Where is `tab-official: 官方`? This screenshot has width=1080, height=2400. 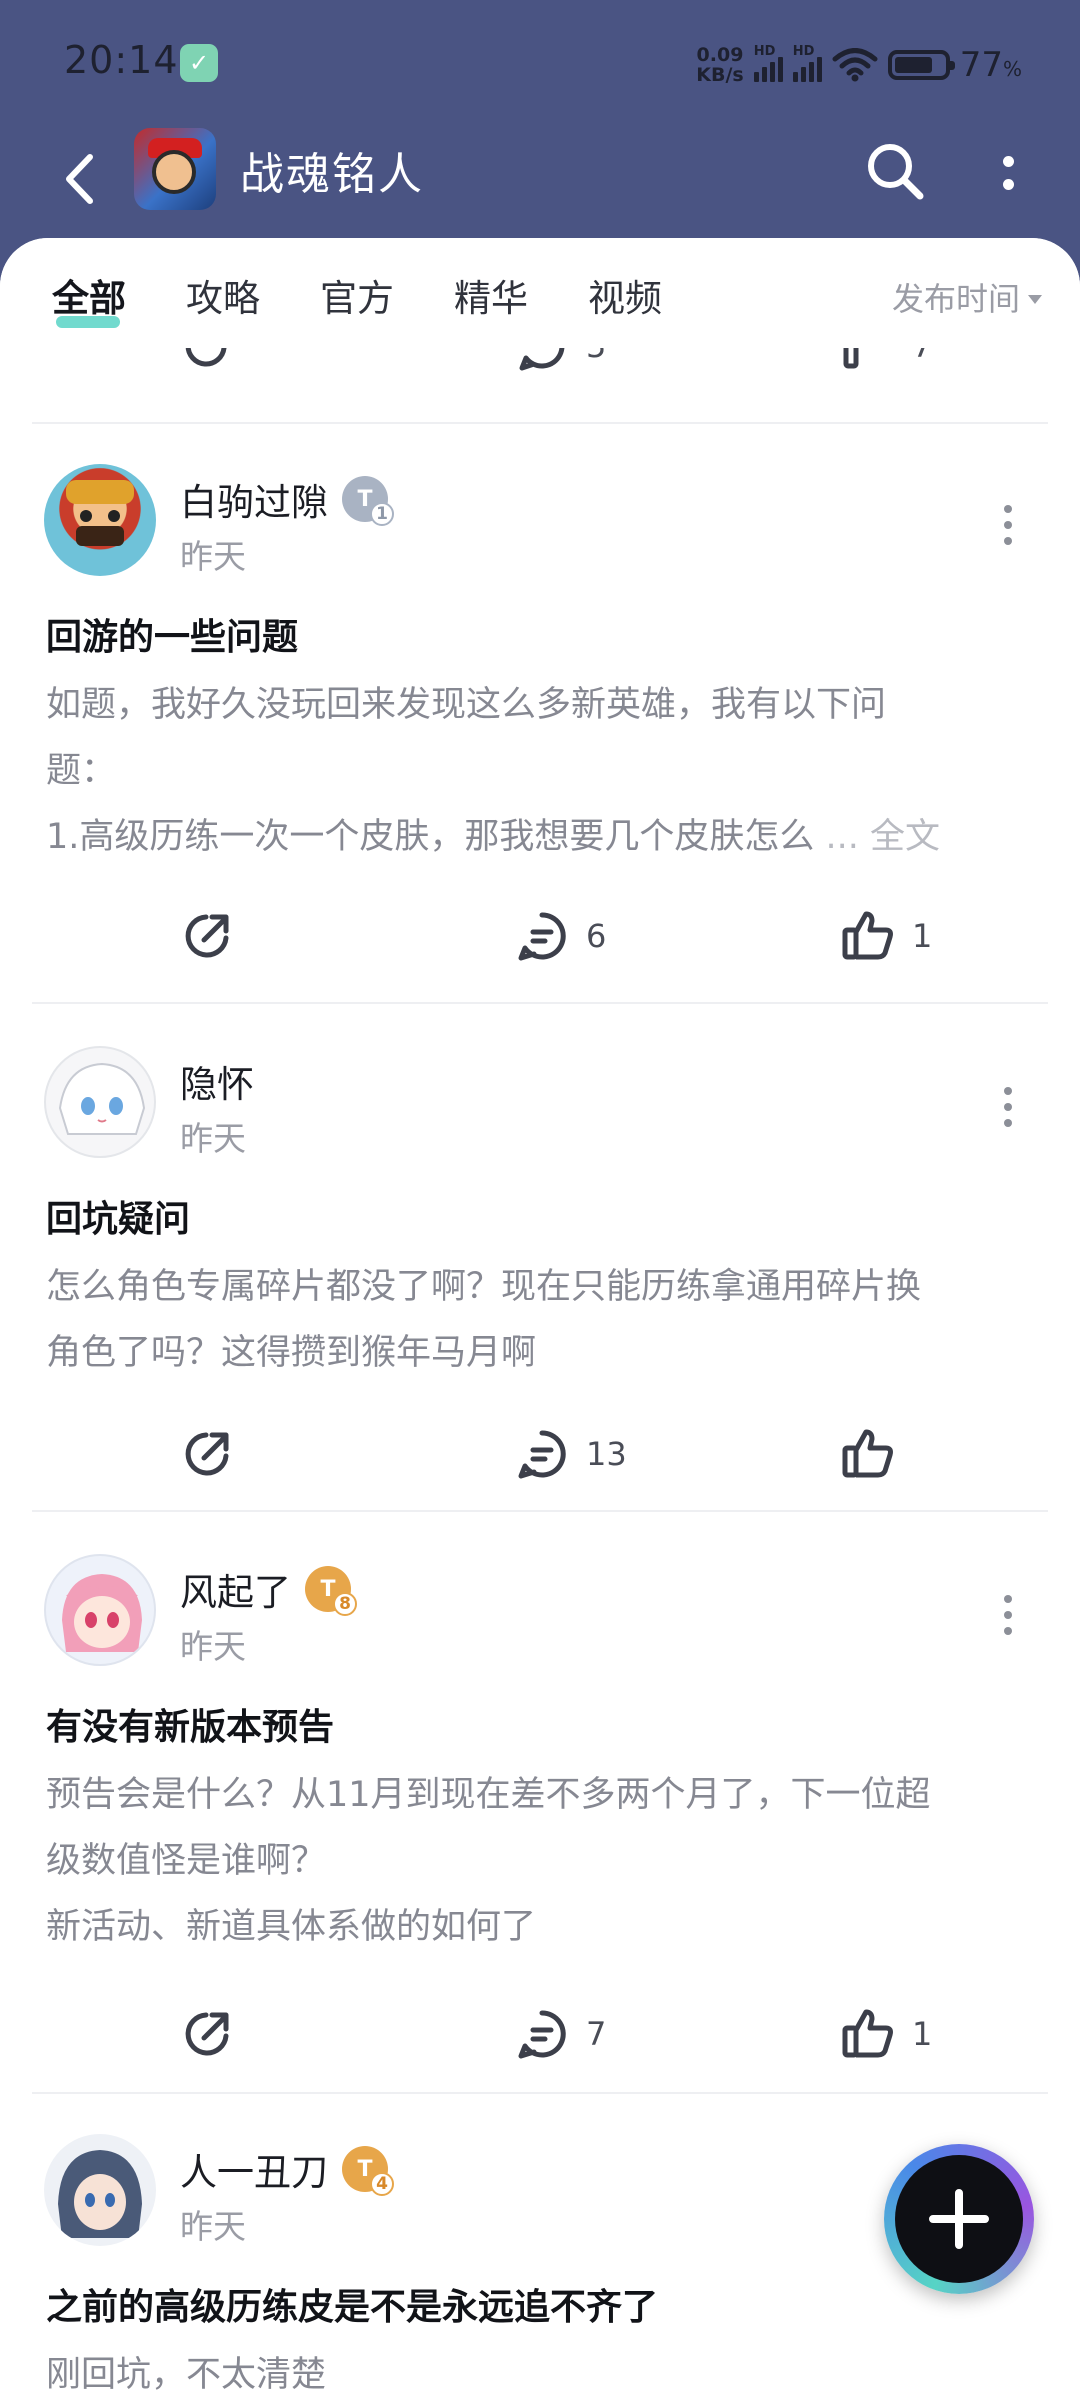
tab-official: 官方 is located at coordinates (357, 295).